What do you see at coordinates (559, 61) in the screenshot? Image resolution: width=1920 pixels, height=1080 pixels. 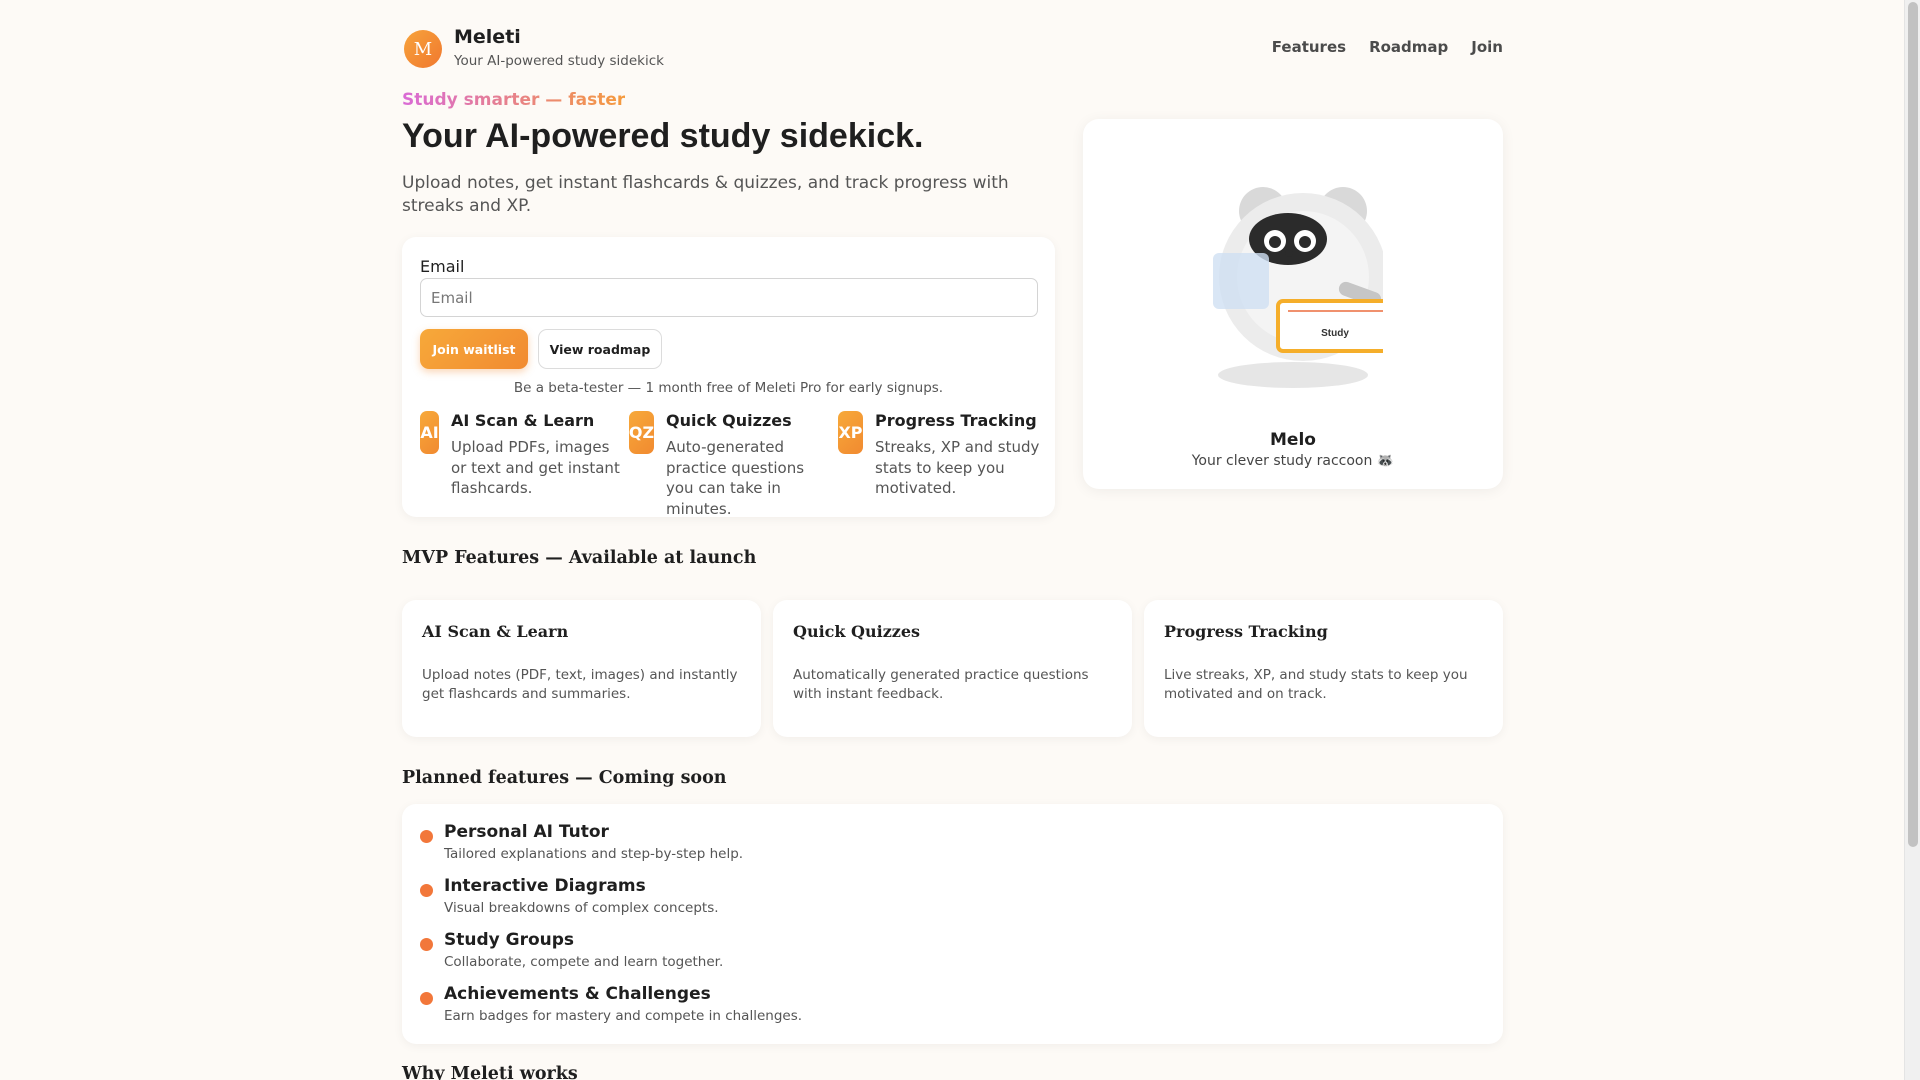 I see `brand-tagline: Your AI-powered study sidekick` at bounding box center [559, 61].